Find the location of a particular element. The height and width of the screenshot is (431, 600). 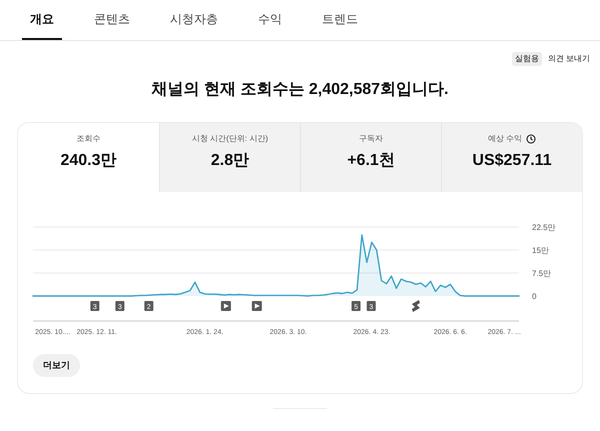

experimental-badge: 실험용 is located at coordinates (527, 59).